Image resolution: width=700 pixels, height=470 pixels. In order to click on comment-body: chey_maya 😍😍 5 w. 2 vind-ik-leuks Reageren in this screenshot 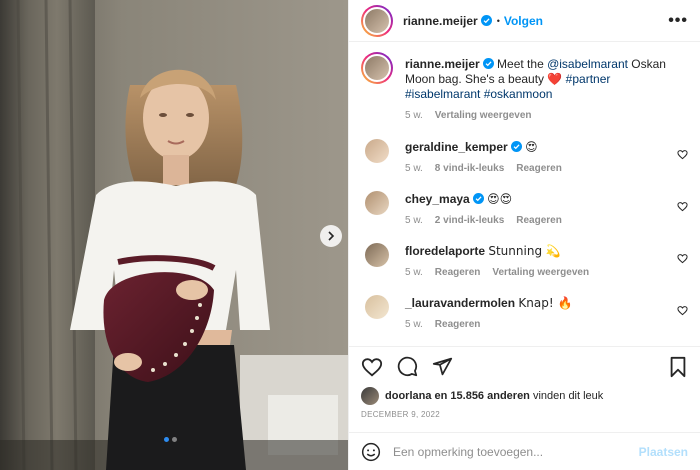, I will do `click(546, 207)`.